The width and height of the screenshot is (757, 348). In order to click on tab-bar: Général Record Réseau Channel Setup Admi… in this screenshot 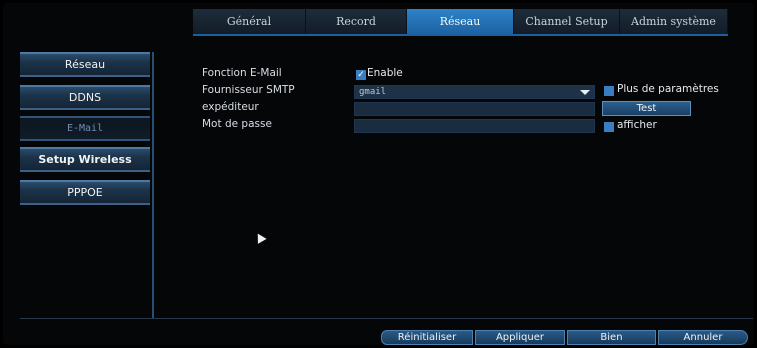, I will do `click(460, 21)`.